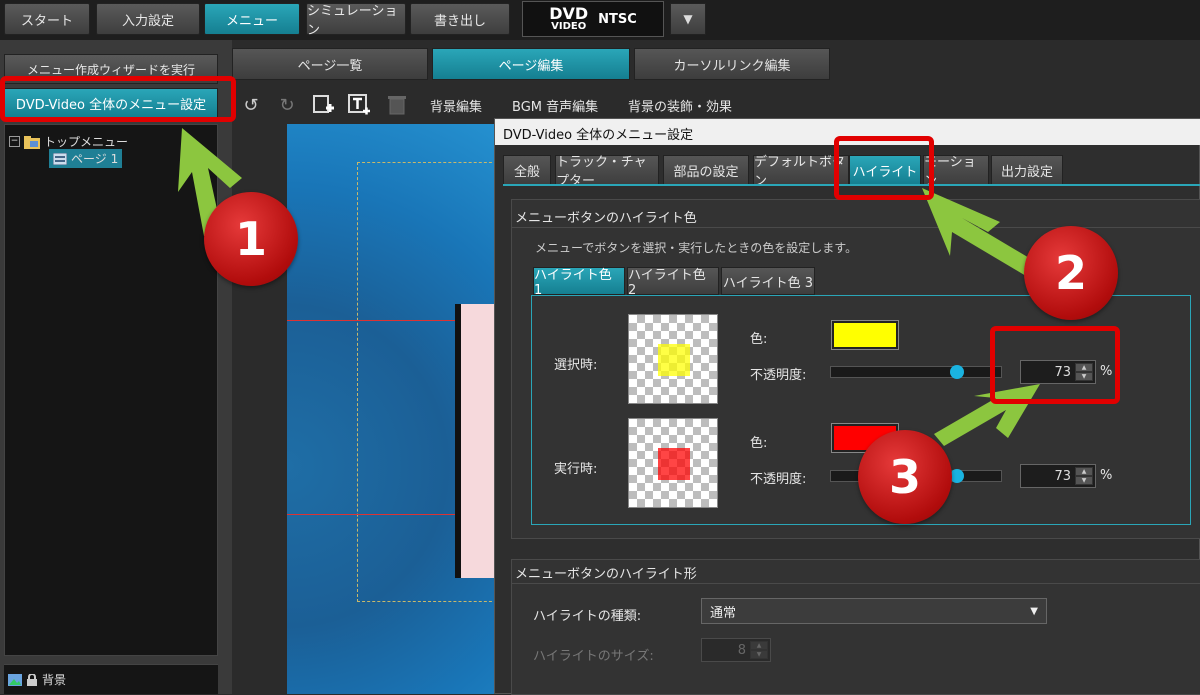 This screenshot has height=695, width=1200. What do you see at coordinates (251, 239) in the screenshot?
I see `step-badge-1: 1` at bounding box center [251, 239].